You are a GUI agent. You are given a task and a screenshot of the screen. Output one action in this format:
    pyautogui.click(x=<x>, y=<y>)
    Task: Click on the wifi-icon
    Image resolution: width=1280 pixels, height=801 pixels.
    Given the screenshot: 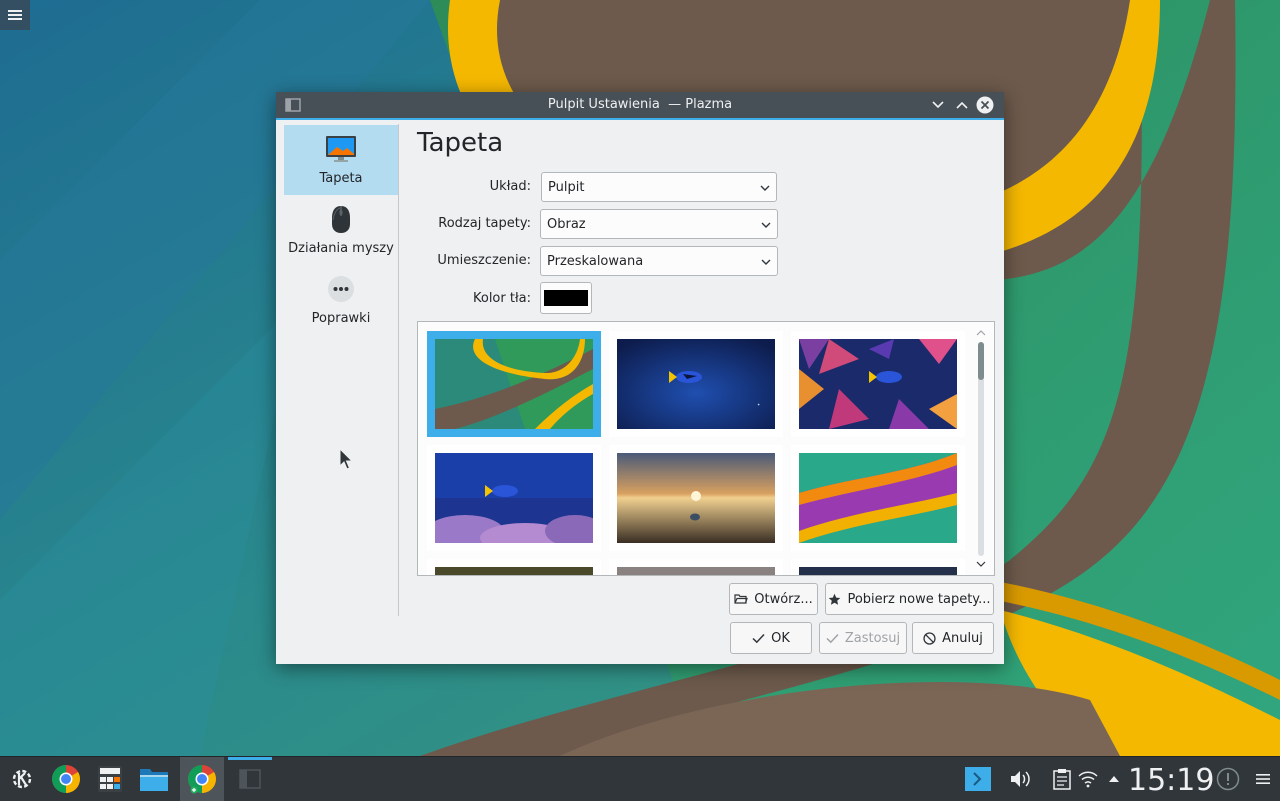 What is the action you would take?
    pyautogui.click(x=1088, y=779)
    